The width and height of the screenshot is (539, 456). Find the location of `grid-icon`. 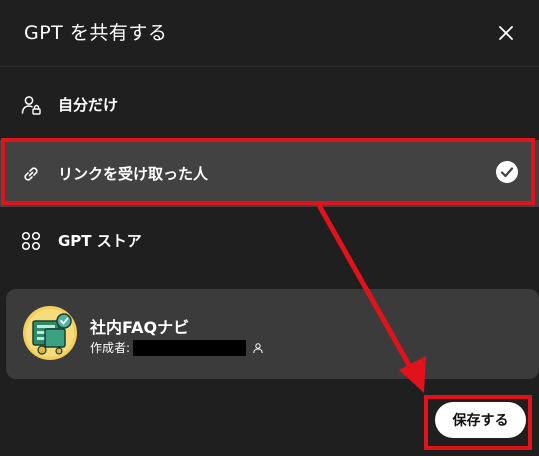

grid-icon is located at coordinates (31, 241).